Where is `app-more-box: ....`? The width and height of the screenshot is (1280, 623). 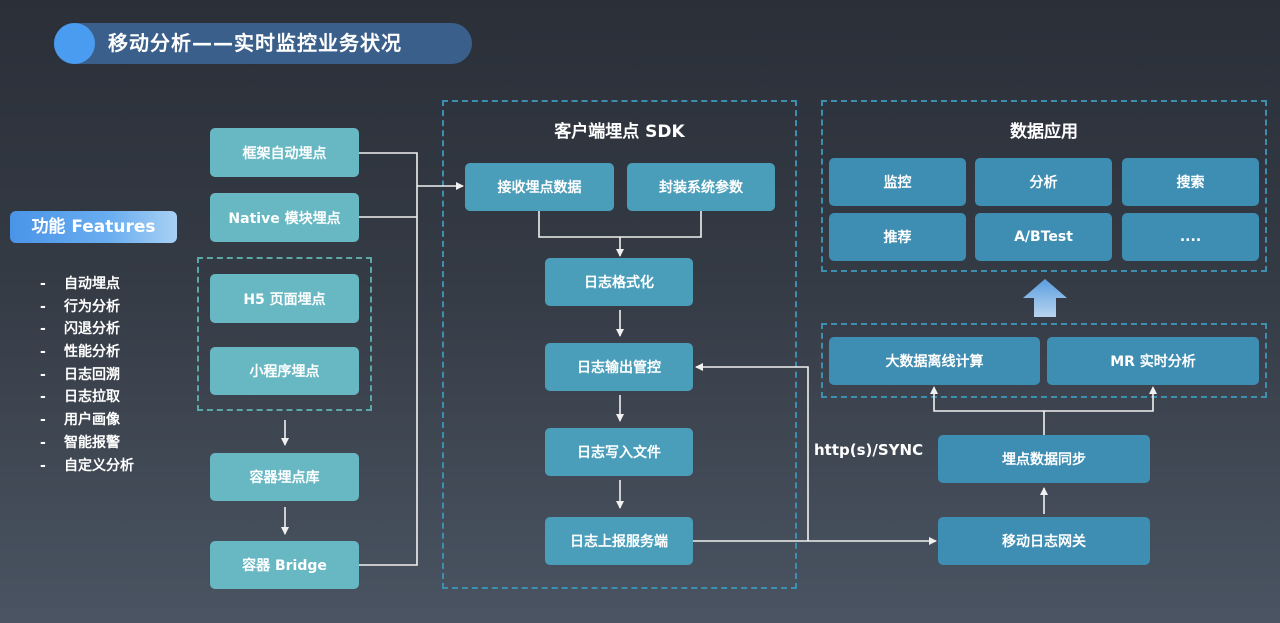 app-more-box: .... is located at coordinates (1190, 237).